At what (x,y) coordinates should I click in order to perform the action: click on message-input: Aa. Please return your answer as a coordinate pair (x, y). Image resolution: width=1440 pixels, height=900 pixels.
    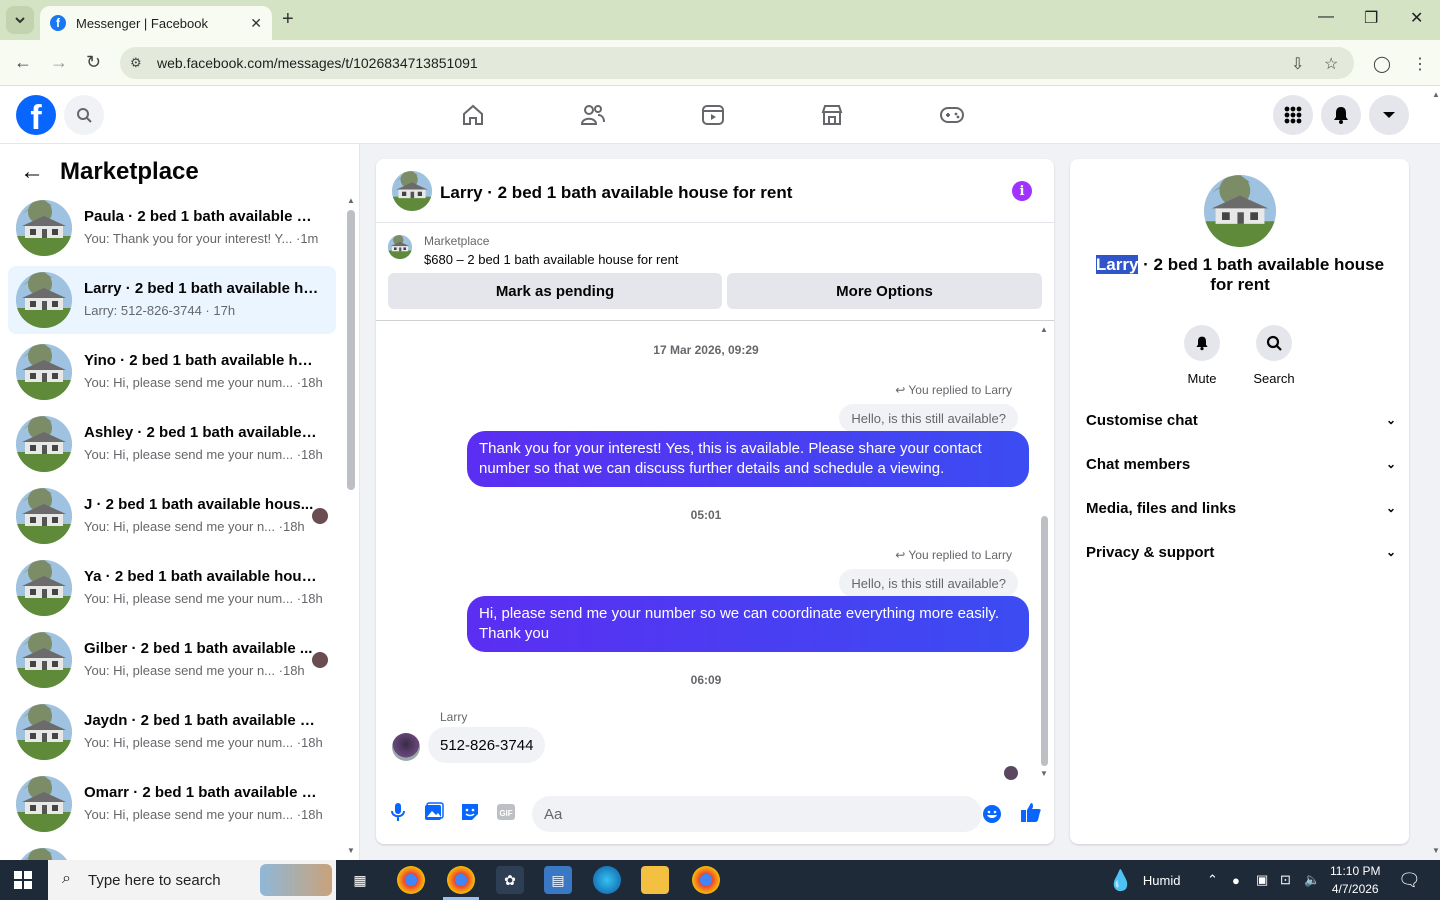
    Looking at the image, I should click on (757, 814).